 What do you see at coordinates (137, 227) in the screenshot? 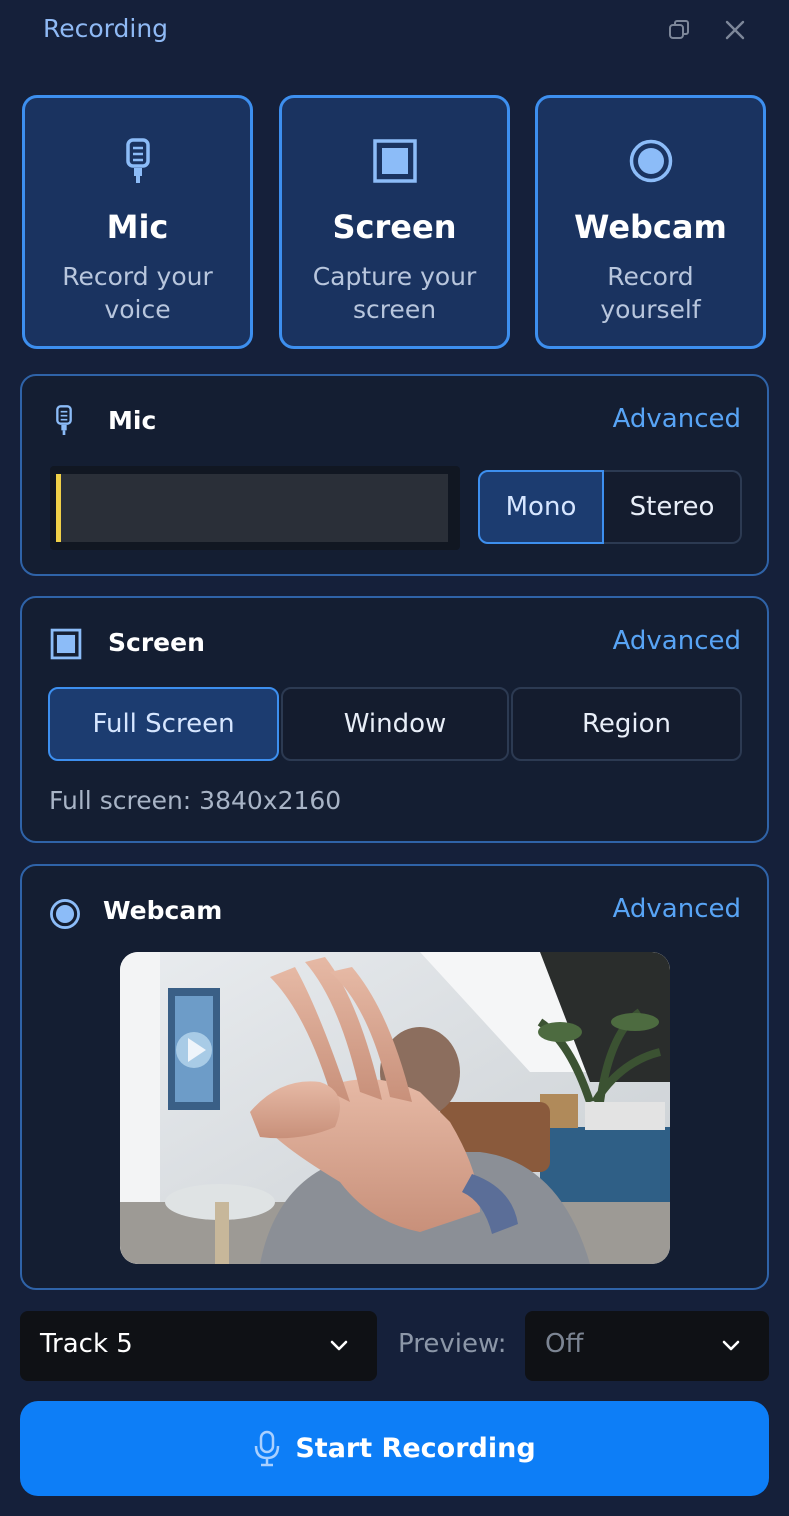
I see `mode-name: Mic` at bounding box center [137, 227].